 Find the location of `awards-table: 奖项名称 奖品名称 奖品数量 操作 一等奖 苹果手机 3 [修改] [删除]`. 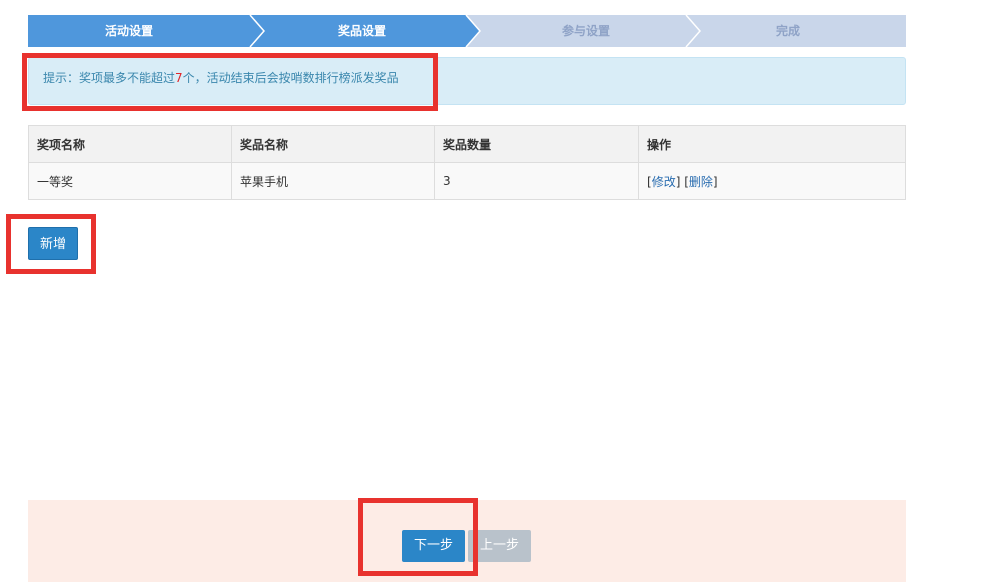

awards-table: 奖项名称 奖品名称 奖品数量 操作 一等奖 苹果手机 3 [修改] [删除] is located at coordinates (467, 162).